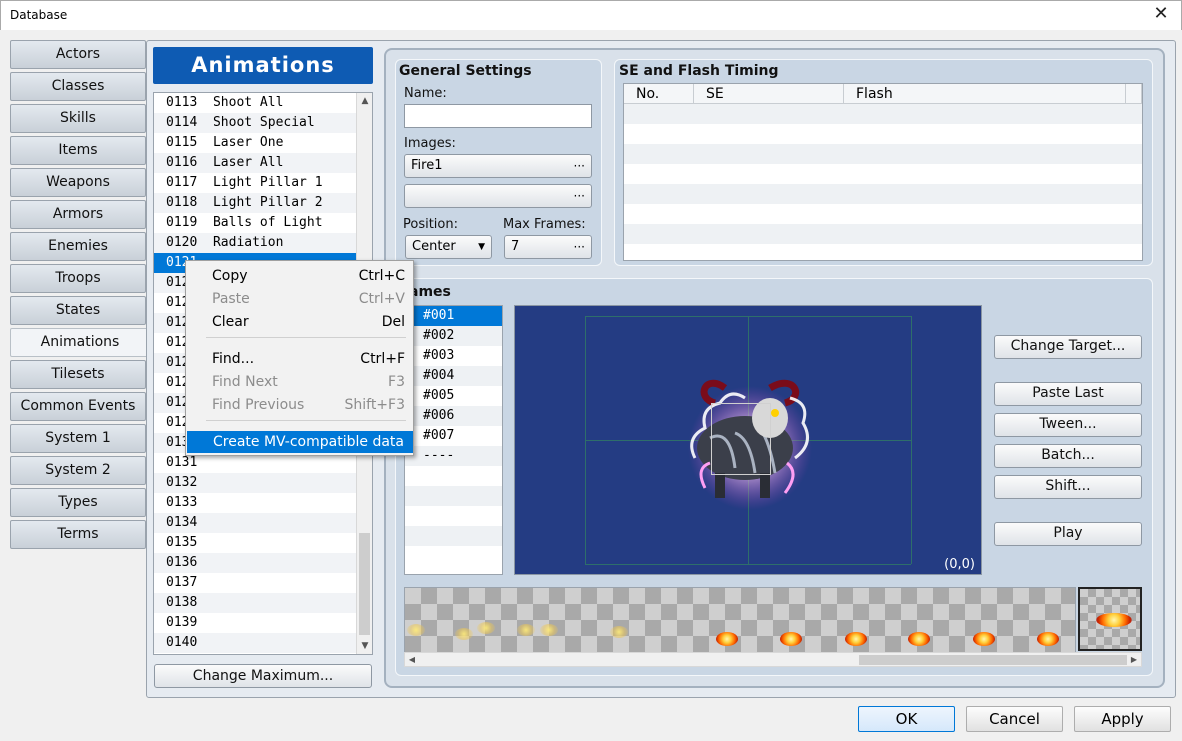  What do you see at coordinates (740, 620) in the screenshot?
I see `cell-palette-strip` at bounding box center [740, 620].